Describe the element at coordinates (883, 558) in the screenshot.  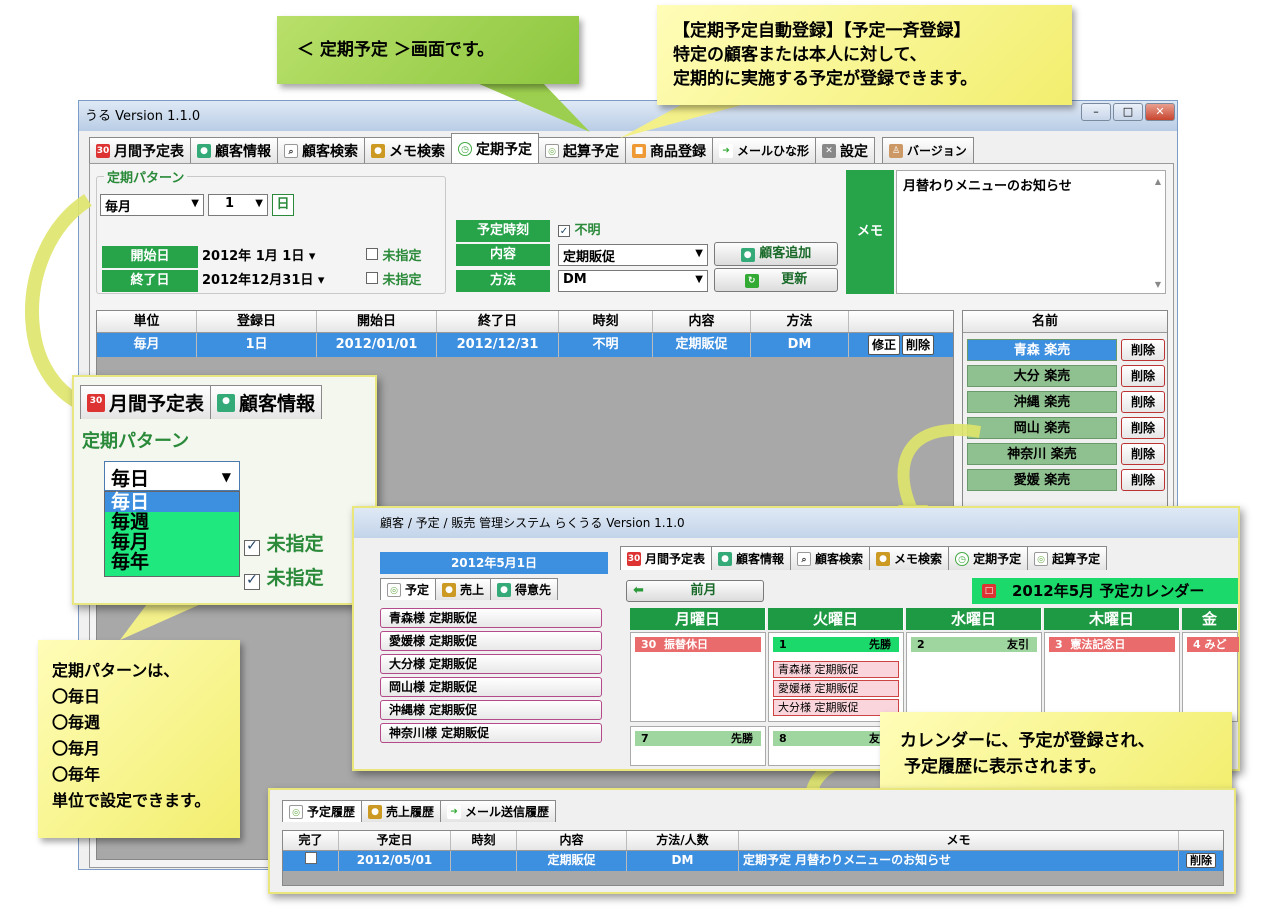
I see `memo-search-icon: ●` at that location.